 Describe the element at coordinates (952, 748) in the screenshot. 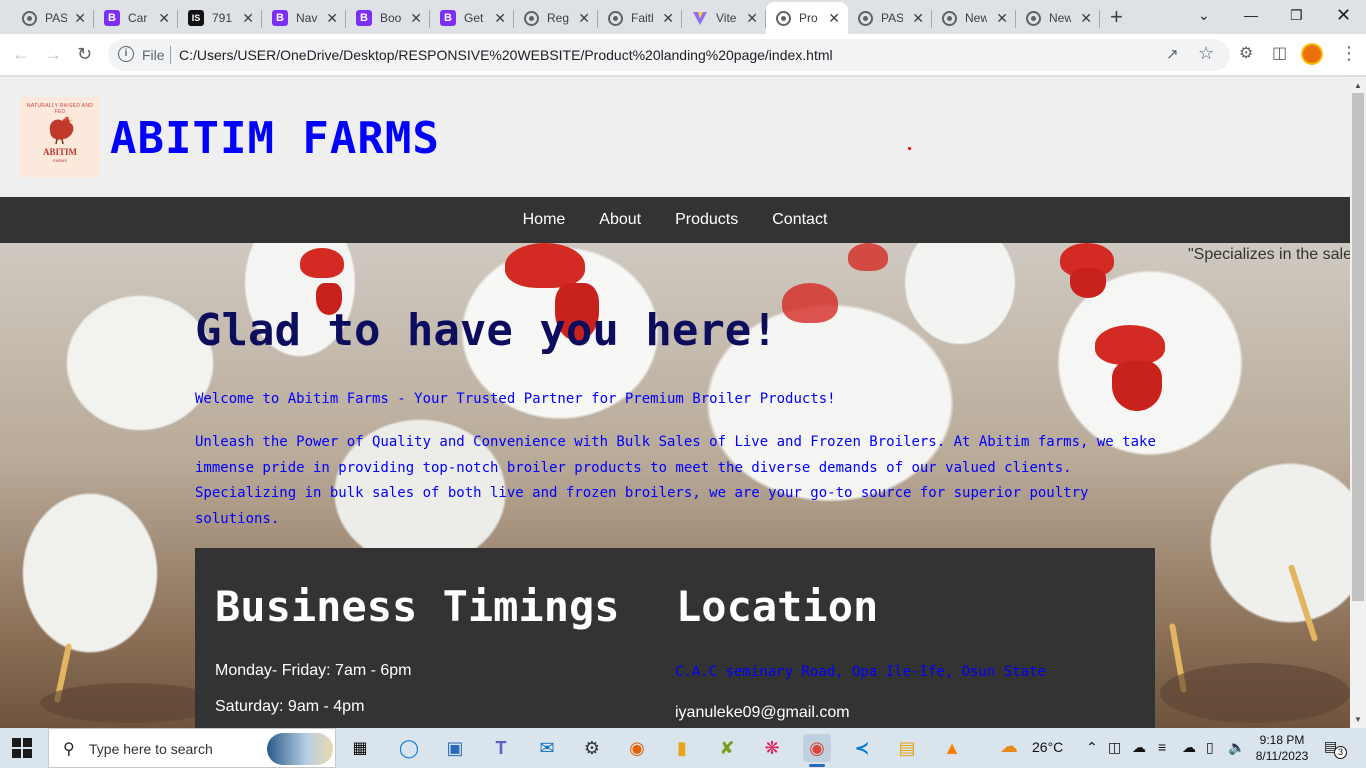

I see `vlc-icon: ▲` at that location.